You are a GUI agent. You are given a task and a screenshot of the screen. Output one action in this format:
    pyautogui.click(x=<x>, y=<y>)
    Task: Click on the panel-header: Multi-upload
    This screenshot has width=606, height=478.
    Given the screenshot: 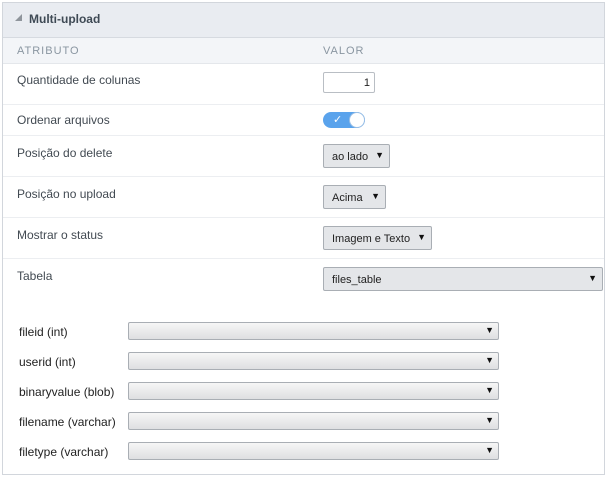 What is the action you would take?
    pyautogui.click(x=303, y=20)
    